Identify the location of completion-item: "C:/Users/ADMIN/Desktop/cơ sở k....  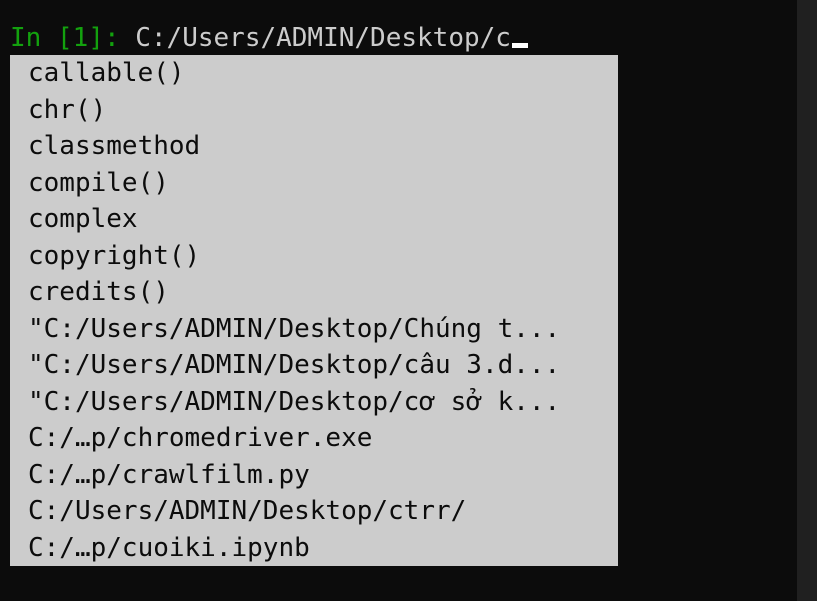
(314, 402).